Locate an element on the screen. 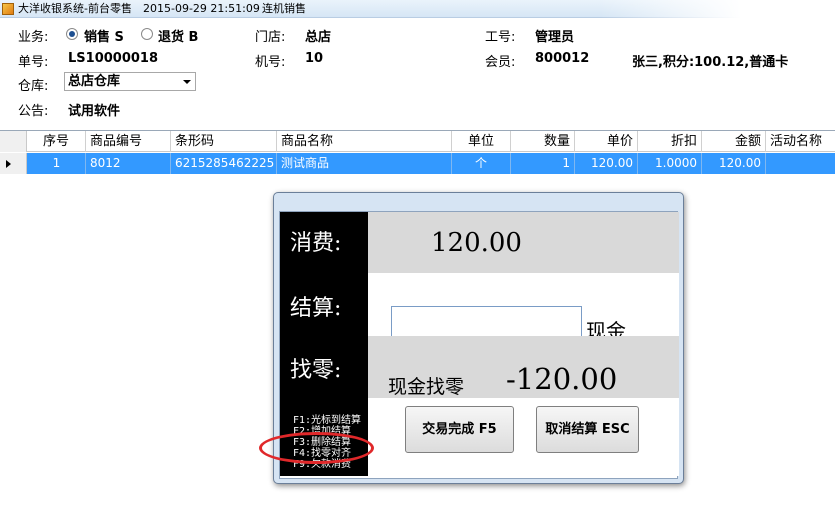 Image resolution: width=835 pixels, height=508 pixels. member-value: 800012 is located at coordinates (562, 58).